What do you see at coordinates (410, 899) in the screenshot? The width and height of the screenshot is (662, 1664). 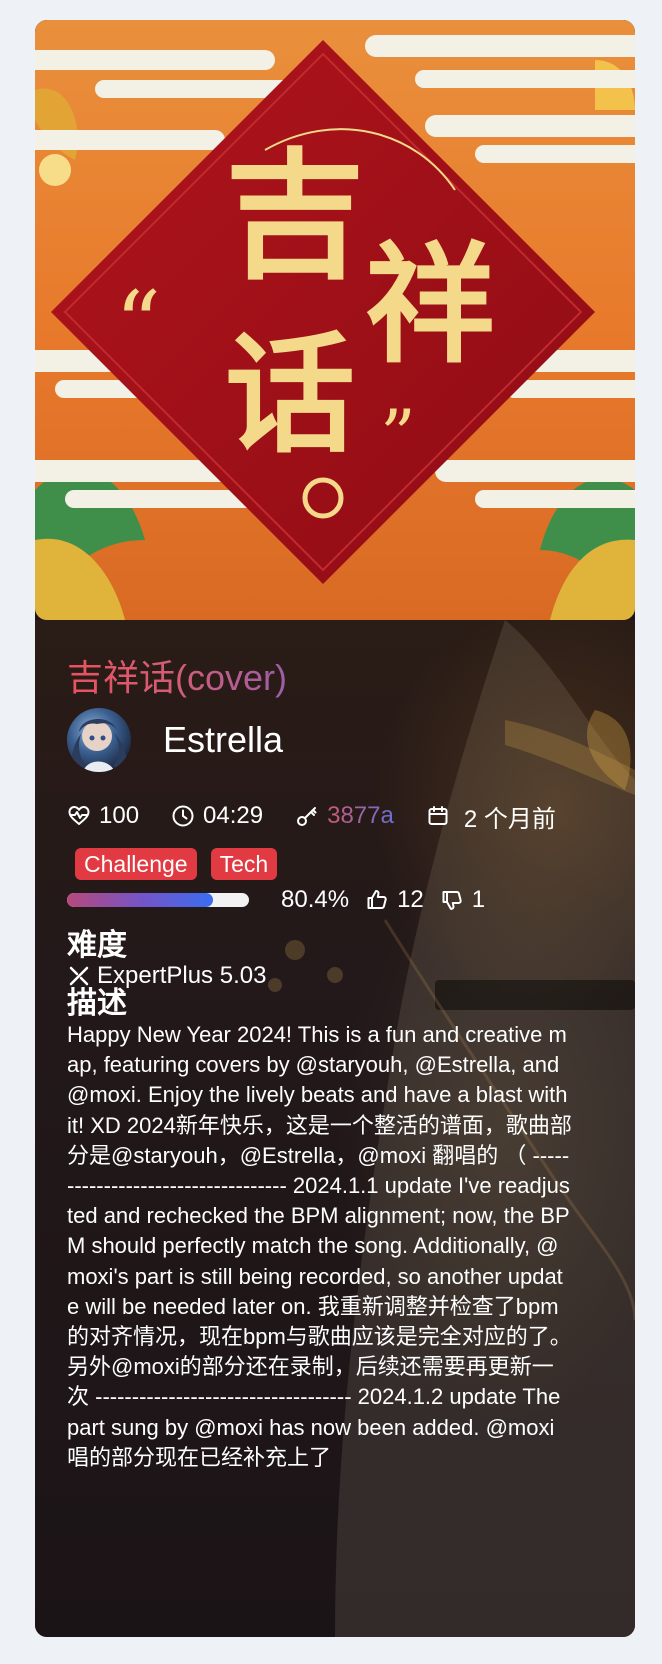 I see `upvote-value: 12` at bounding box center [410, 899].